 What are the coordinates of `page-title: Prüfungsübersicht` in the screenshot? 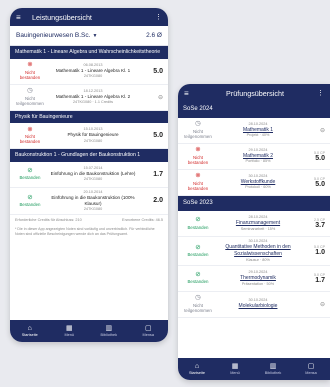 It's located at (255, 93).